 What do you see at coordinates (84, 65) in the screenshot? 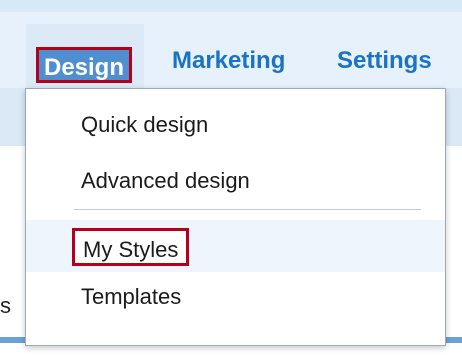
I see `nav-design-label: Design` at bounding box center [84, 65].